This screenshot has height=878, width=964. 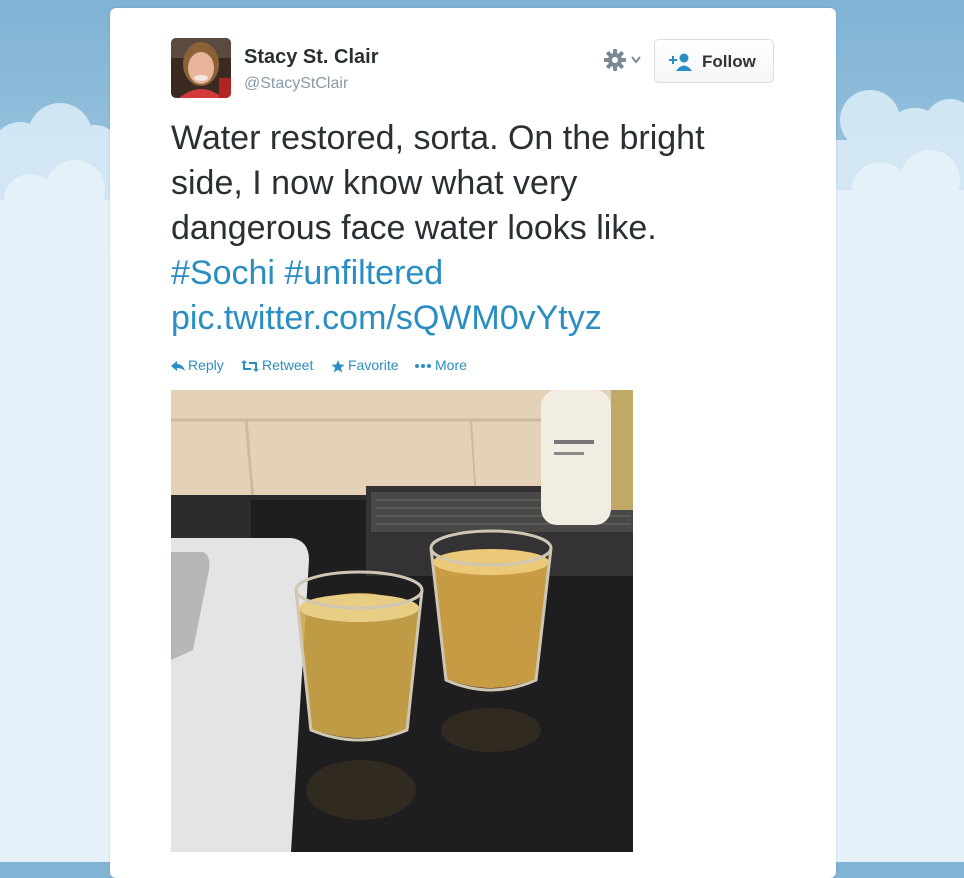 I want to click on follow-button-label: Follow, so click(x=729, y=61).